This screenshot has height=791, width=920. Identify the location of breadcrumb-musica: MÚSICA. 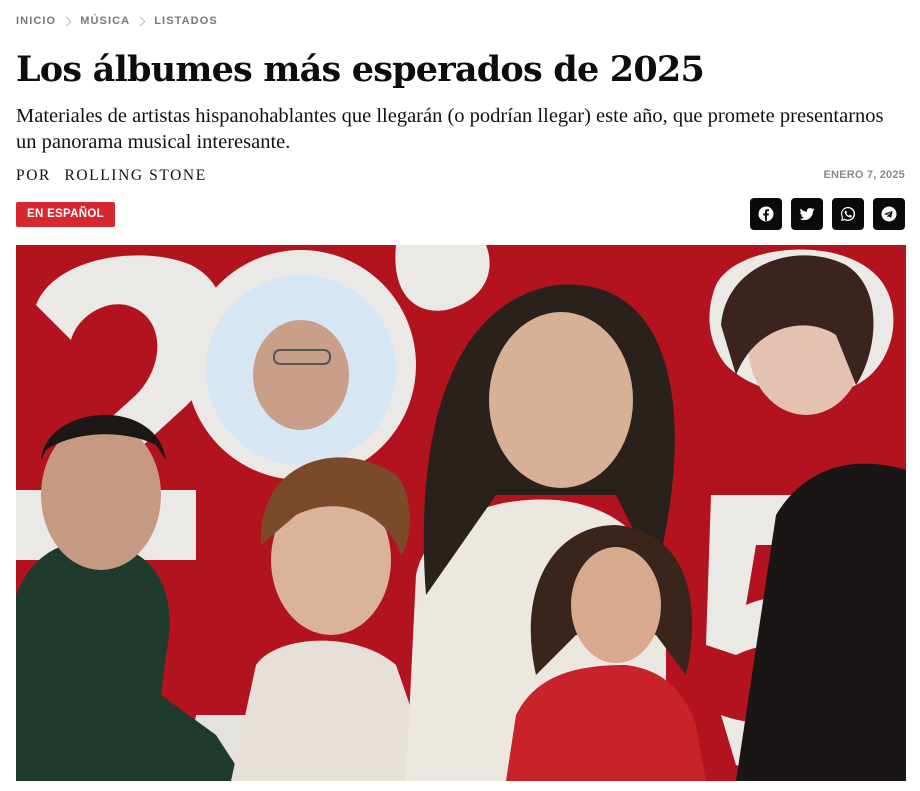
(105, 21).